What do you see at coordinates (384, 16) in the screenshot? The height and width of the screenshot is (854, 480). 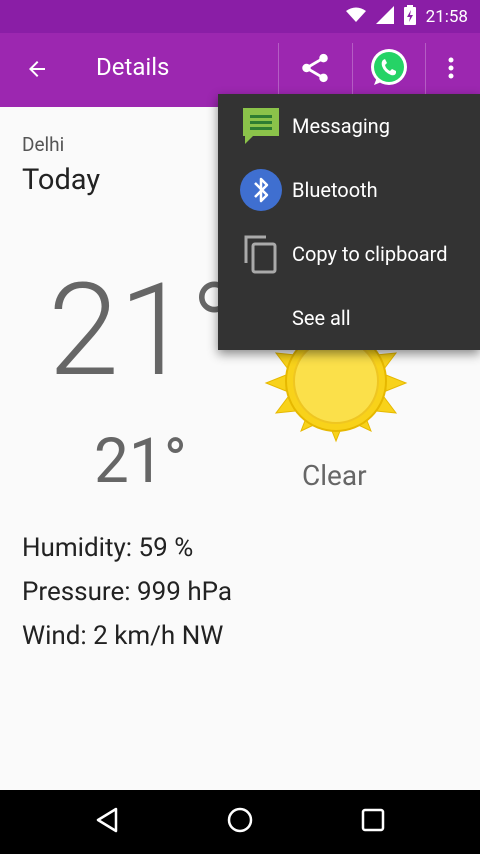 I see `signal-icon` at bounding box center [384, 16].